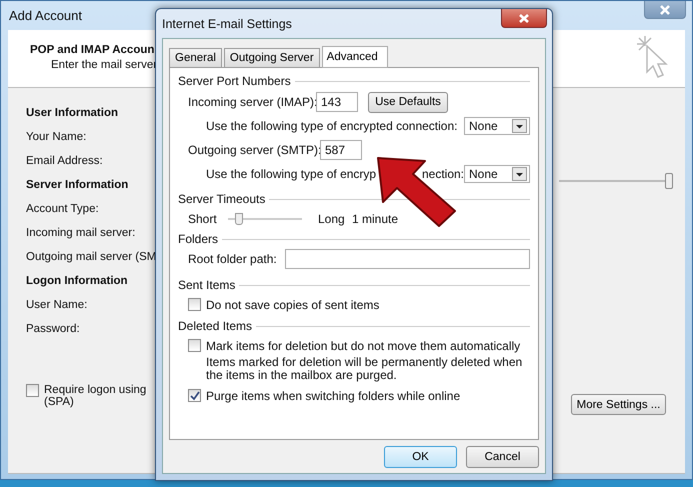  Describe the element at coordinates (408, 102) in the screenshot. I see `use-defaults-button: Use Defaults` at that location.